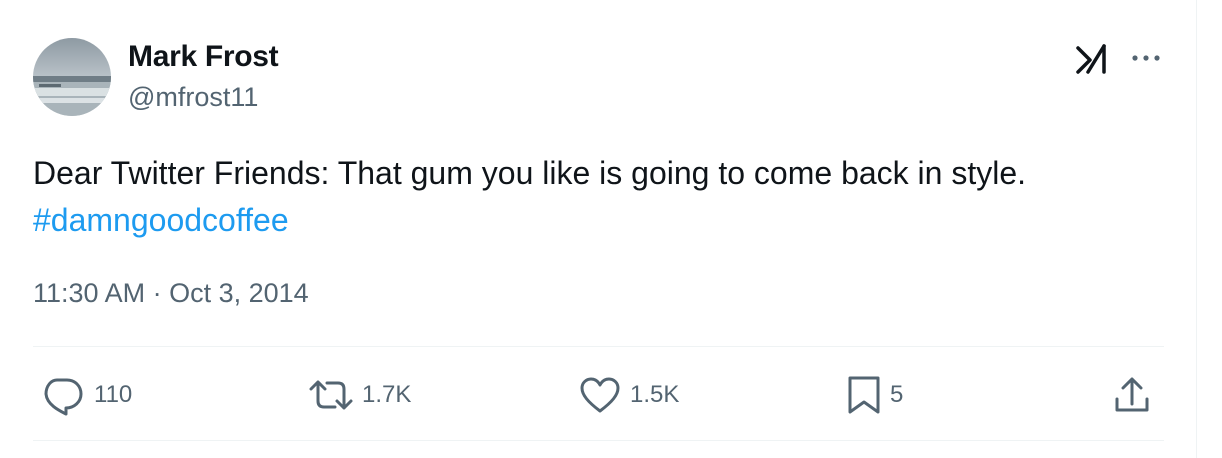  What do you see at coordinates (628, 395) in the screenshot?
I see `like-button: 1.5K` at bounding box center [628, 395].